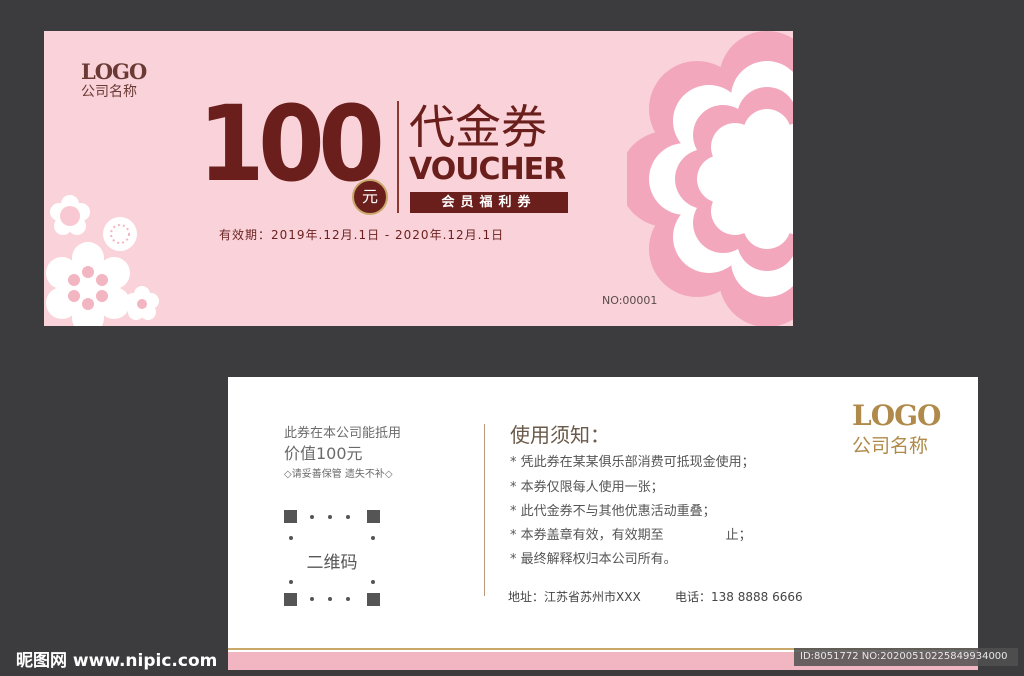 This screenshot has width=1024, height=676. I want to click on site-watermark: 昵图网 www.nipic.com, so click(117, 661).